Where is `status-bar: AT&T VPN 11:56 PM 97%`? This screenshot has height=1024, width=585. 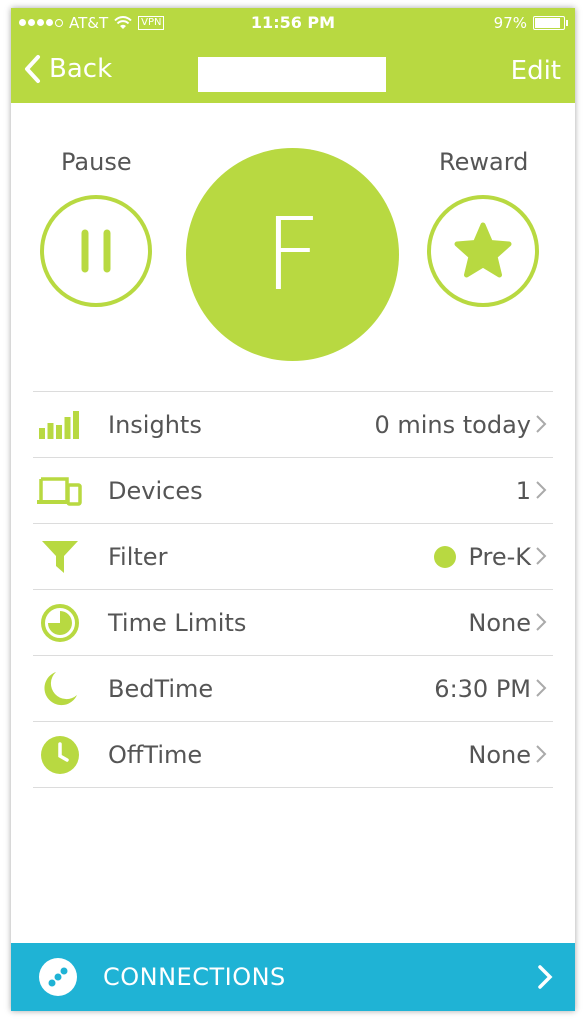 status-bar: AT&T VPN 11:56 PM 97% is located at coordinates (293, 23).